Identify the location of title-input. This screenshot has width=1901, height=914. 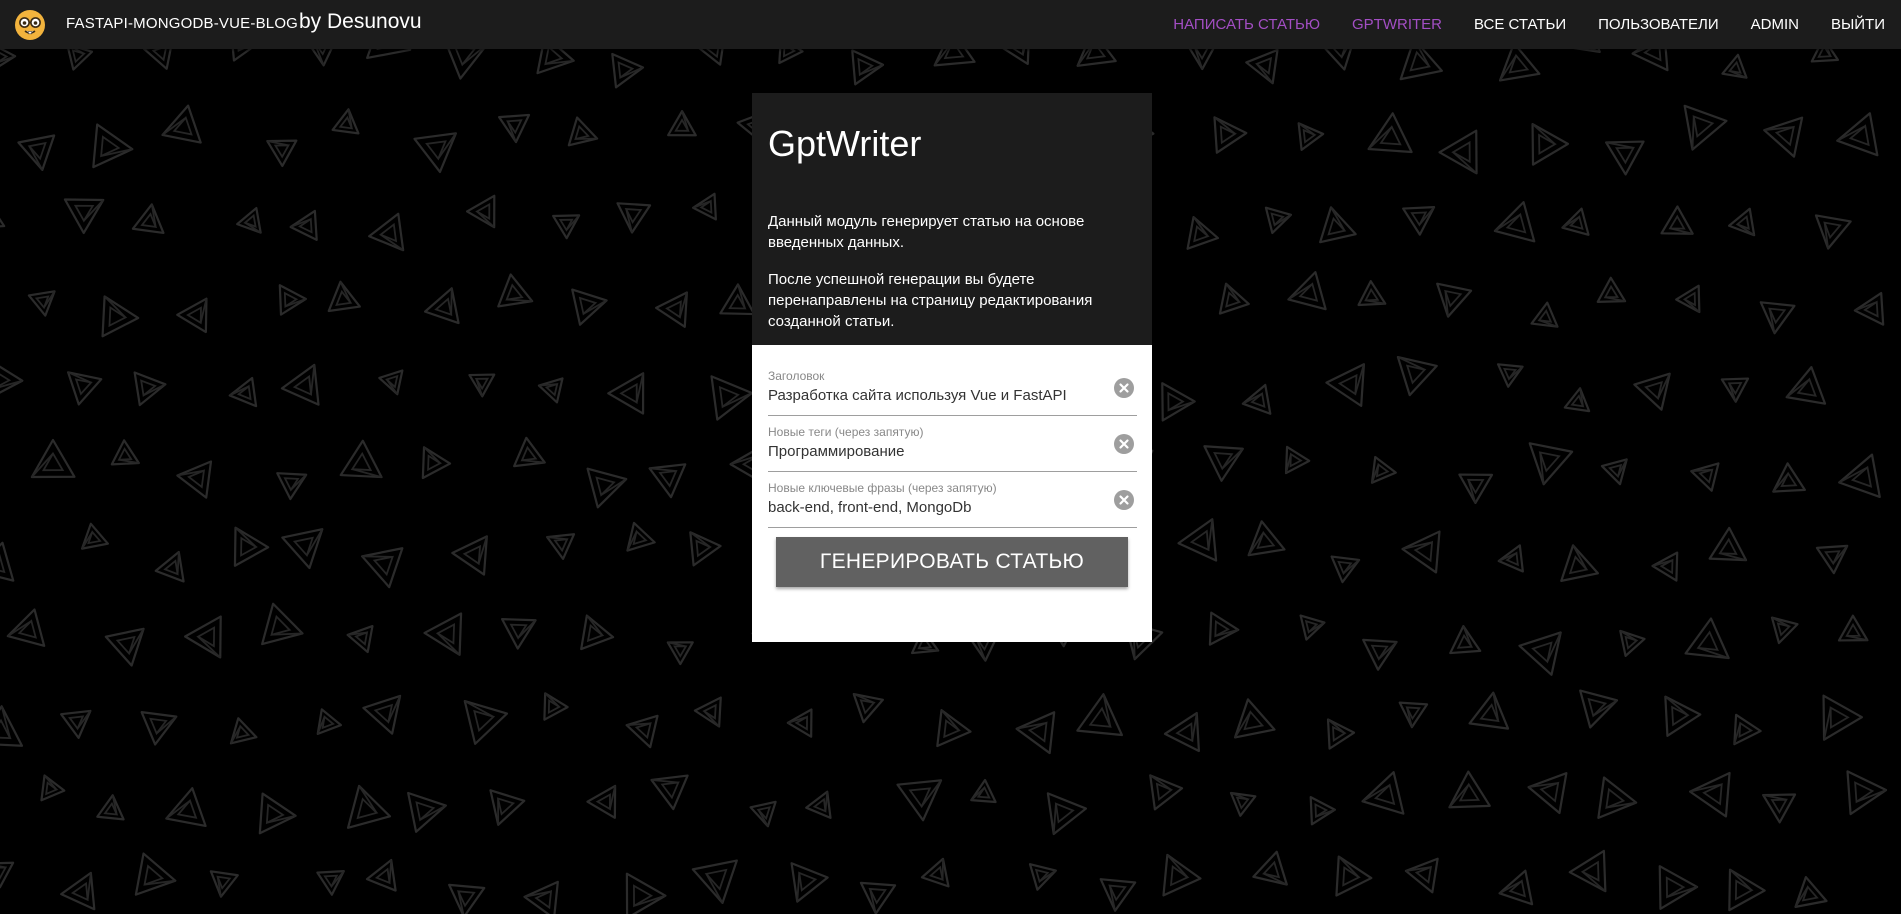
(933, 395).